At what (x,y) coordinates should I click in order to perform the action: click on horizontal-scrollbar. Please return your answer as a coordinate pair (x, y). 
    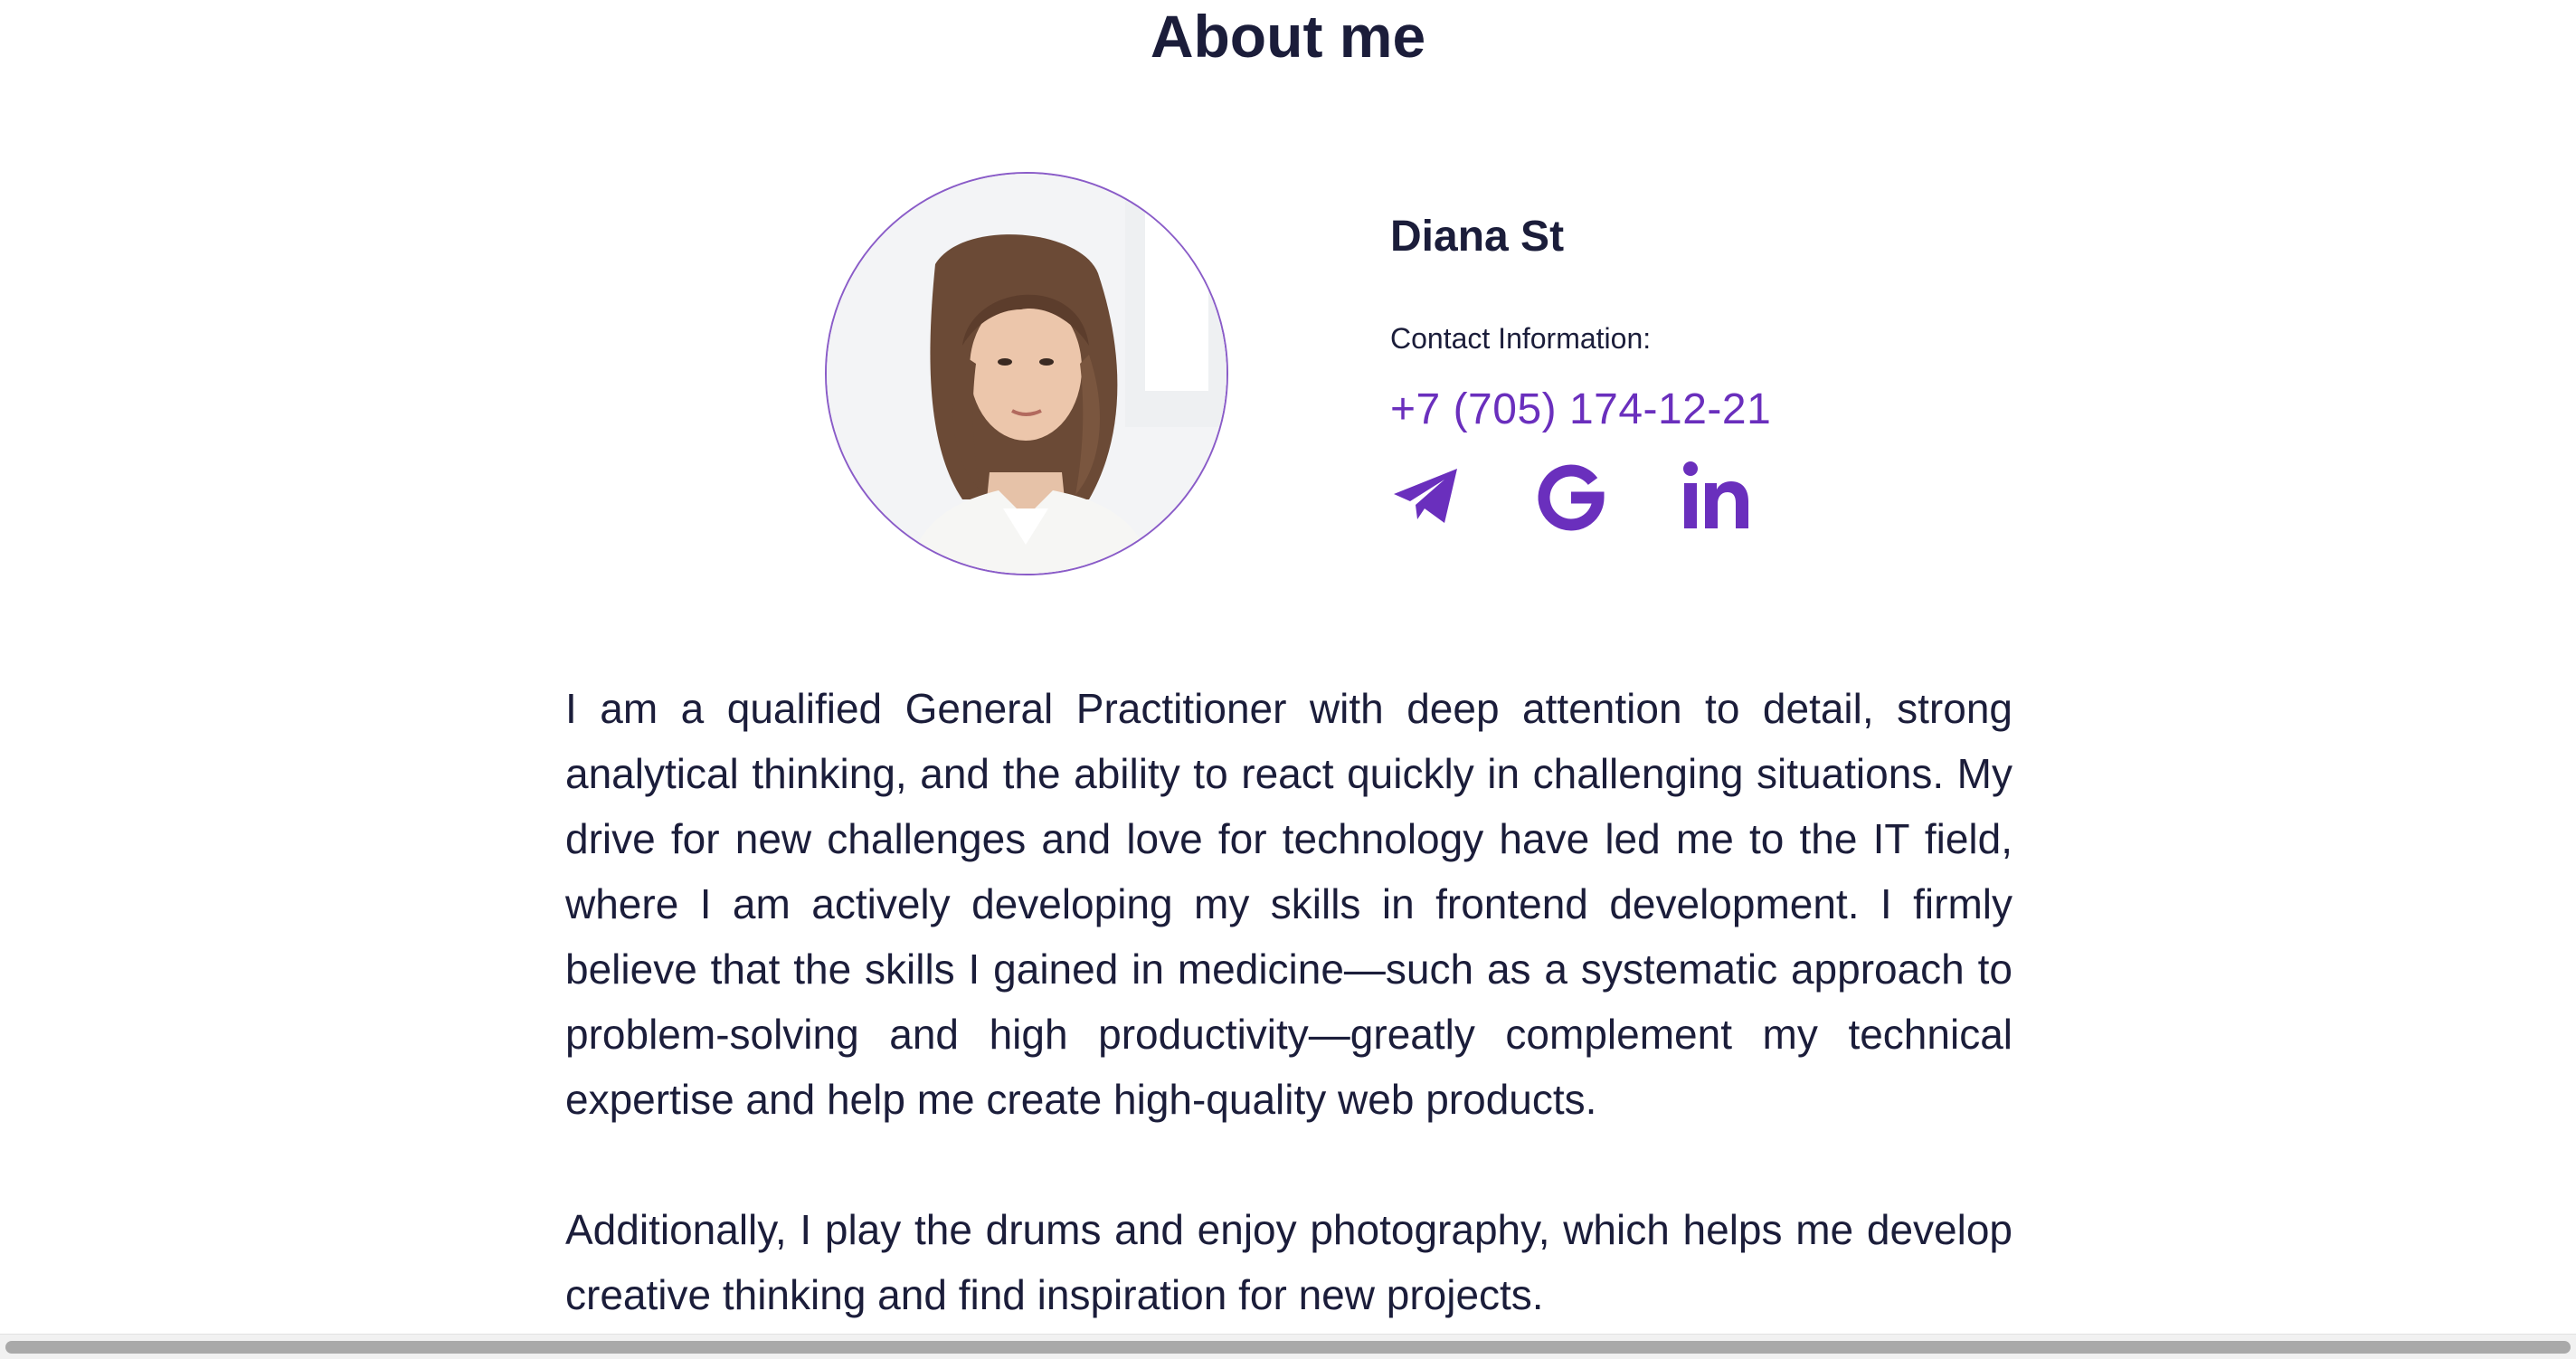
    Looking at the image, I should click on (1288, 1346).